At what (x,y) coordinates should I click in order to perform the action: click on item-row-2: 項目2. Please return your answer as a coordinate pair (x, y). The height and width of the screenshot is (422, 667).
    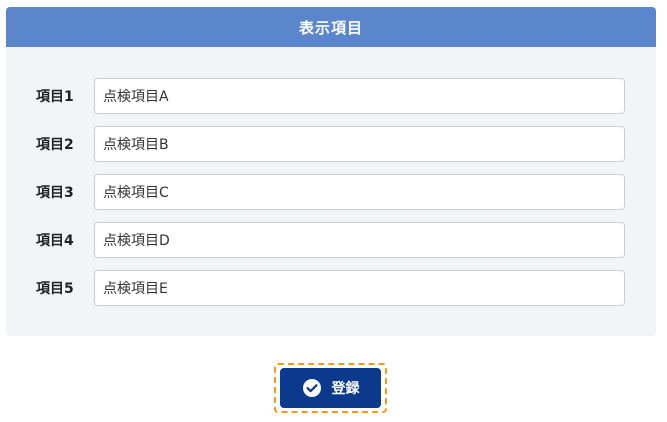
    Looking at the image, I should click on (331, 144).